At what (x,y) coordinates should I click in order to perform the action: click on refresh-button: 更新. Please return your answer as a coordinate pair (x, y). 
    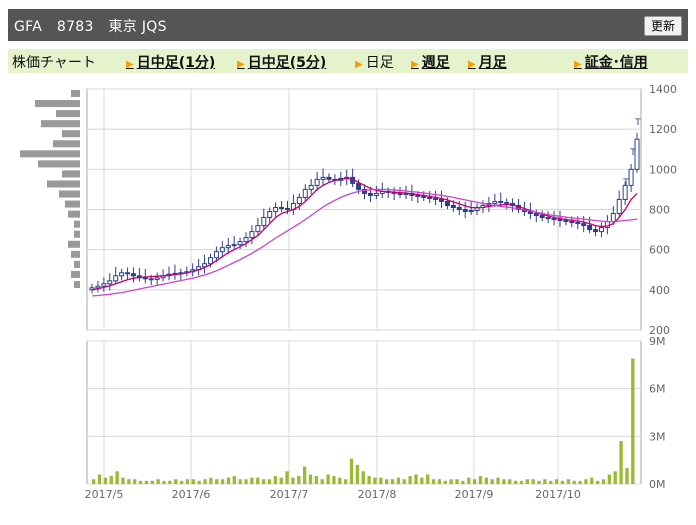
    Looking at the image, I should click on (662, 26).